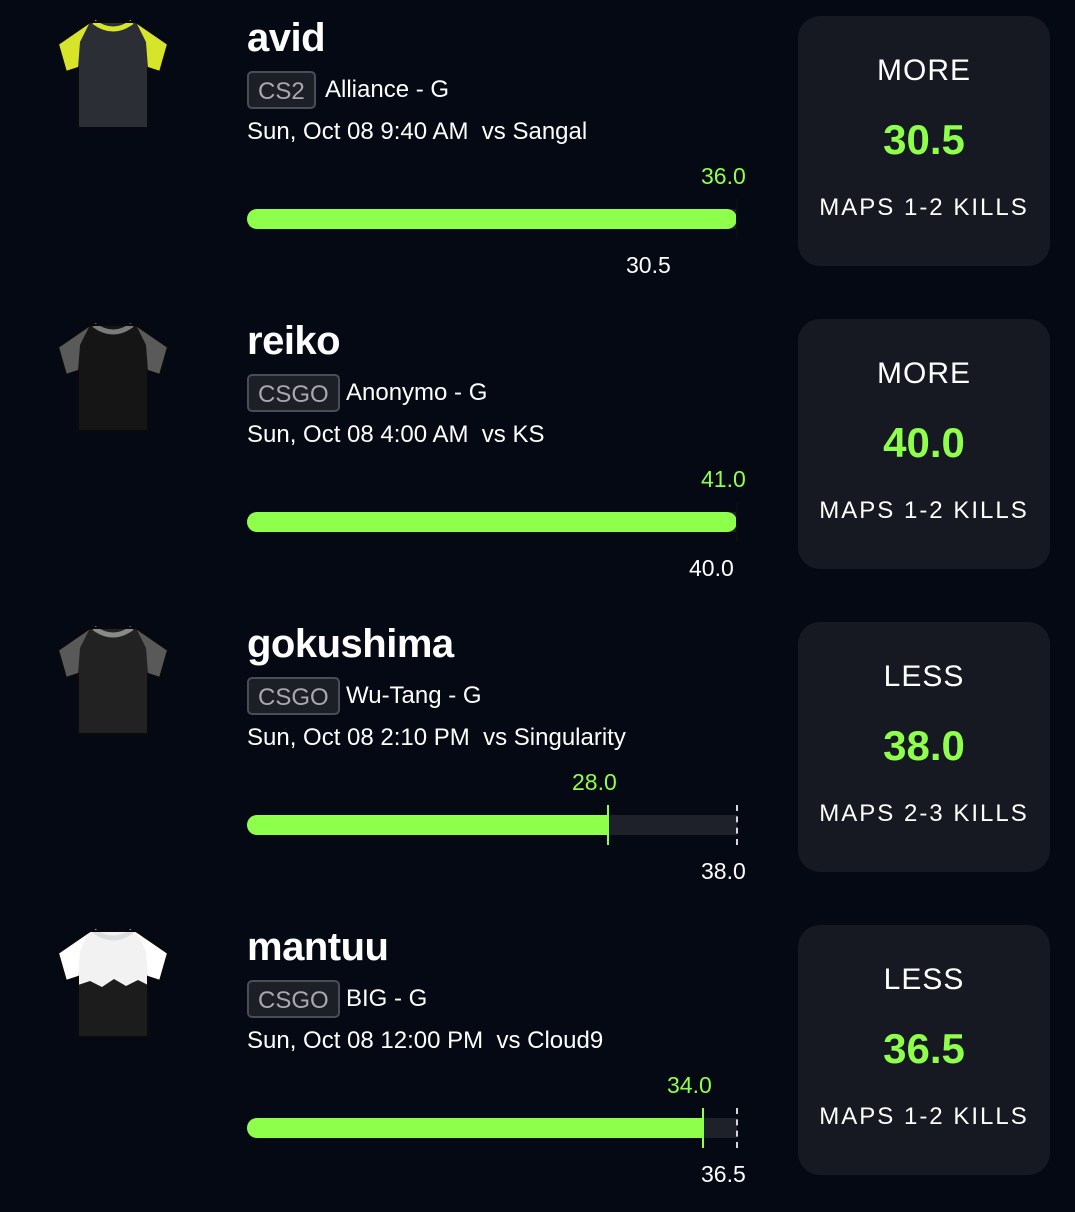  What do you see at coordinates (723, 871) in the screenshot?
I see `line-value: 38.0` at bounding box center [723, 871].